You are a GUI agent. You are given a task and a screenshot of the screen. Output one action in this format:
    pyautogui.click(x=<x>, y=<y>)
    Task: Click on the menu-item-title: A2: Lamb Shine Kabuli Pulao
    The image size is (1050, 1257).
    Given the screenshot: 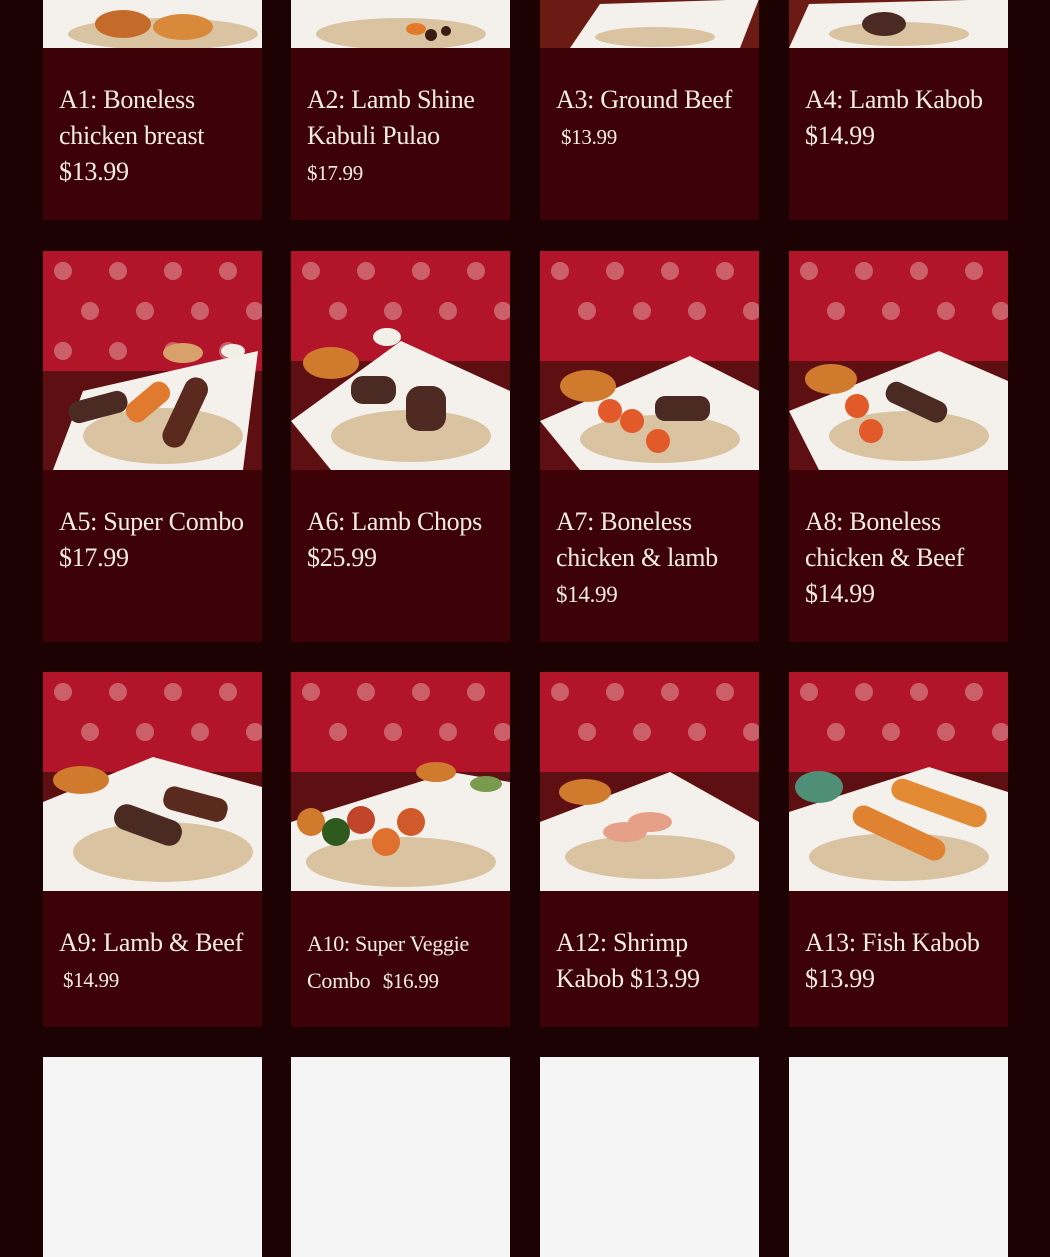 What is the action you would take?
    pyautogui.click(x=391, y=117)
    